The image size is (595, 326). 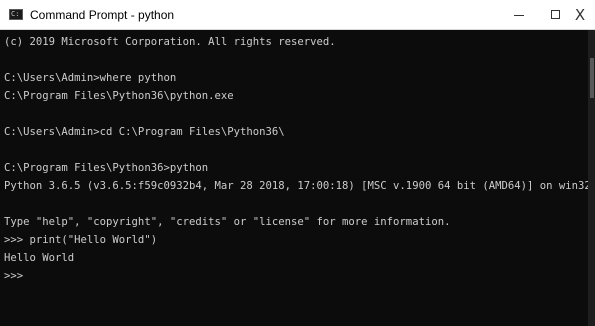 What do you see at coordinates (519, 15) in the screenshot?
I see `minimize-icon` at bounding box center [519, 15].